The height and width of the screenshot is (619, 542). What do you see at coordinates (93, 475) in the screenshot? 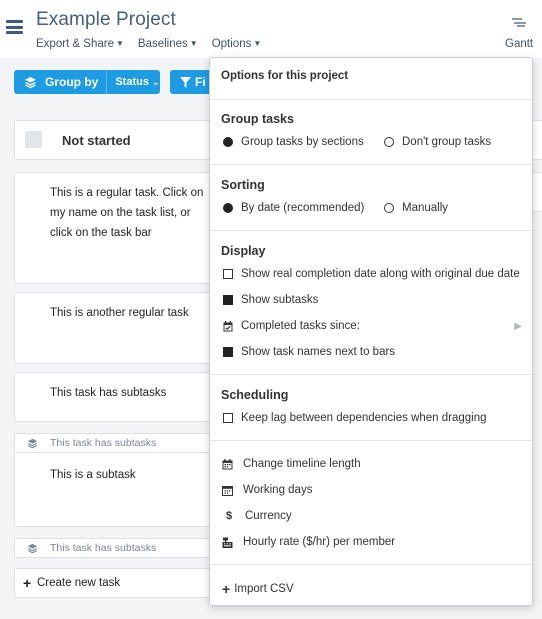
I see `subtask-name: This is a subtask` at bounding box center [93, 475].